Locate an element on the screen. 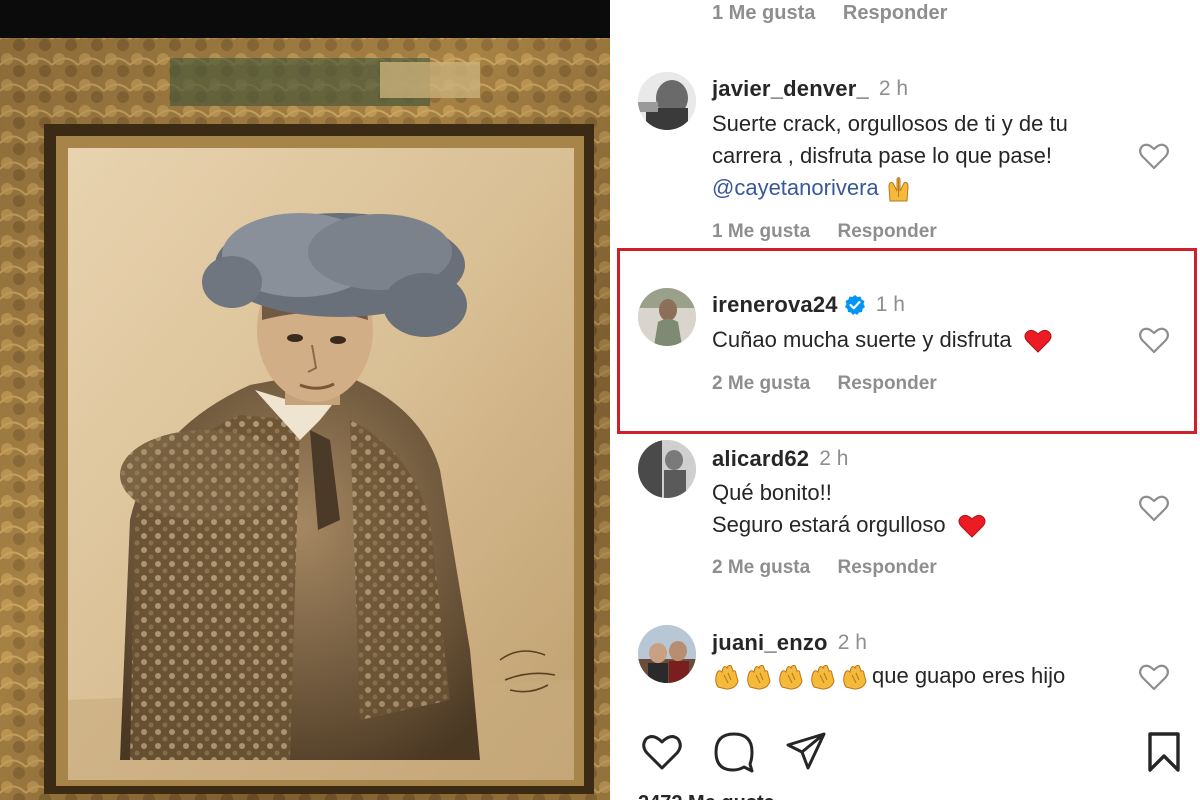 The image size is (1200, 800). comment-line: Suerte crack, orgullosos de ti y de tu is located at coordinates (890, 123).